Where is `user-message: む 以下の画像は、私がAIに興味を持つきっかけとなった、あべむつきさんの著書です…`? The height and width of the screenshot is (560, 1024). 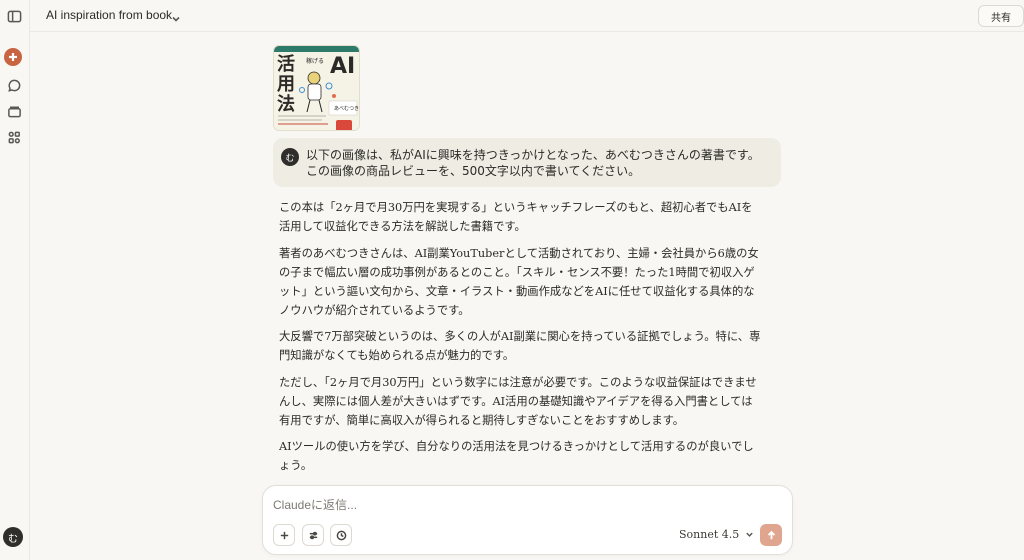 user-message: む 以下の画像は、私がAIに興味を持つきっかけとなった、あべむつきさんの著書です… is located at coordinates (527, 162).